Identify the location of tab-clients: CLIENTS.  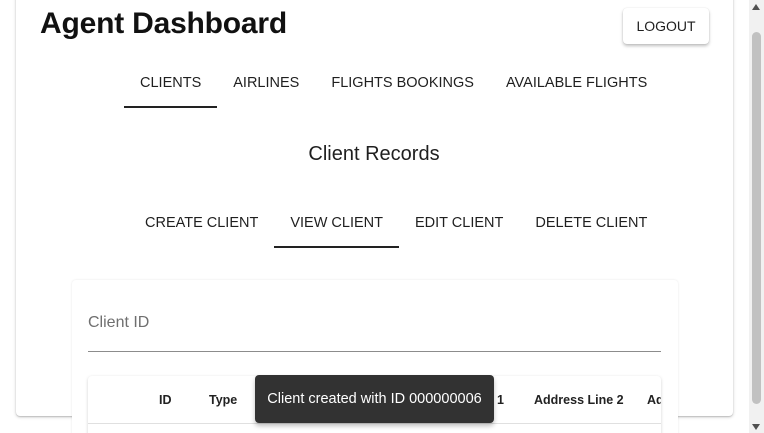
(171, 91).